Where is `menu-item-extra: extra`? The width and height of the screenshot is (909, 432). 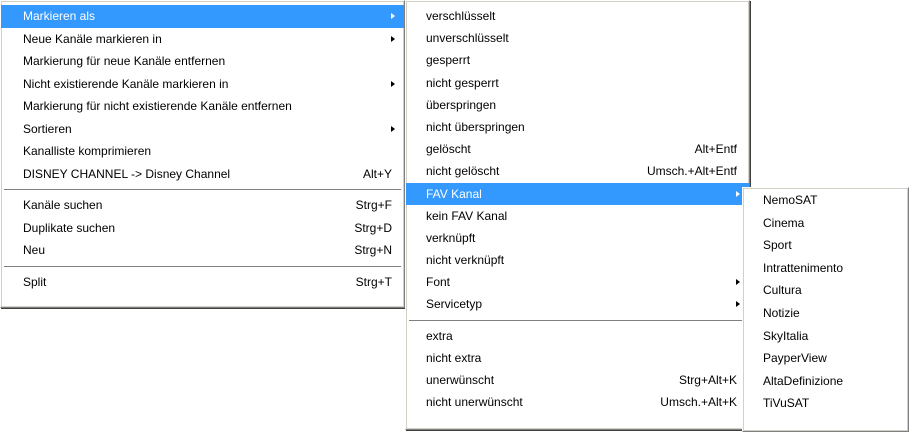 menu-item-extra: extra is located at coordinates (577, 336).